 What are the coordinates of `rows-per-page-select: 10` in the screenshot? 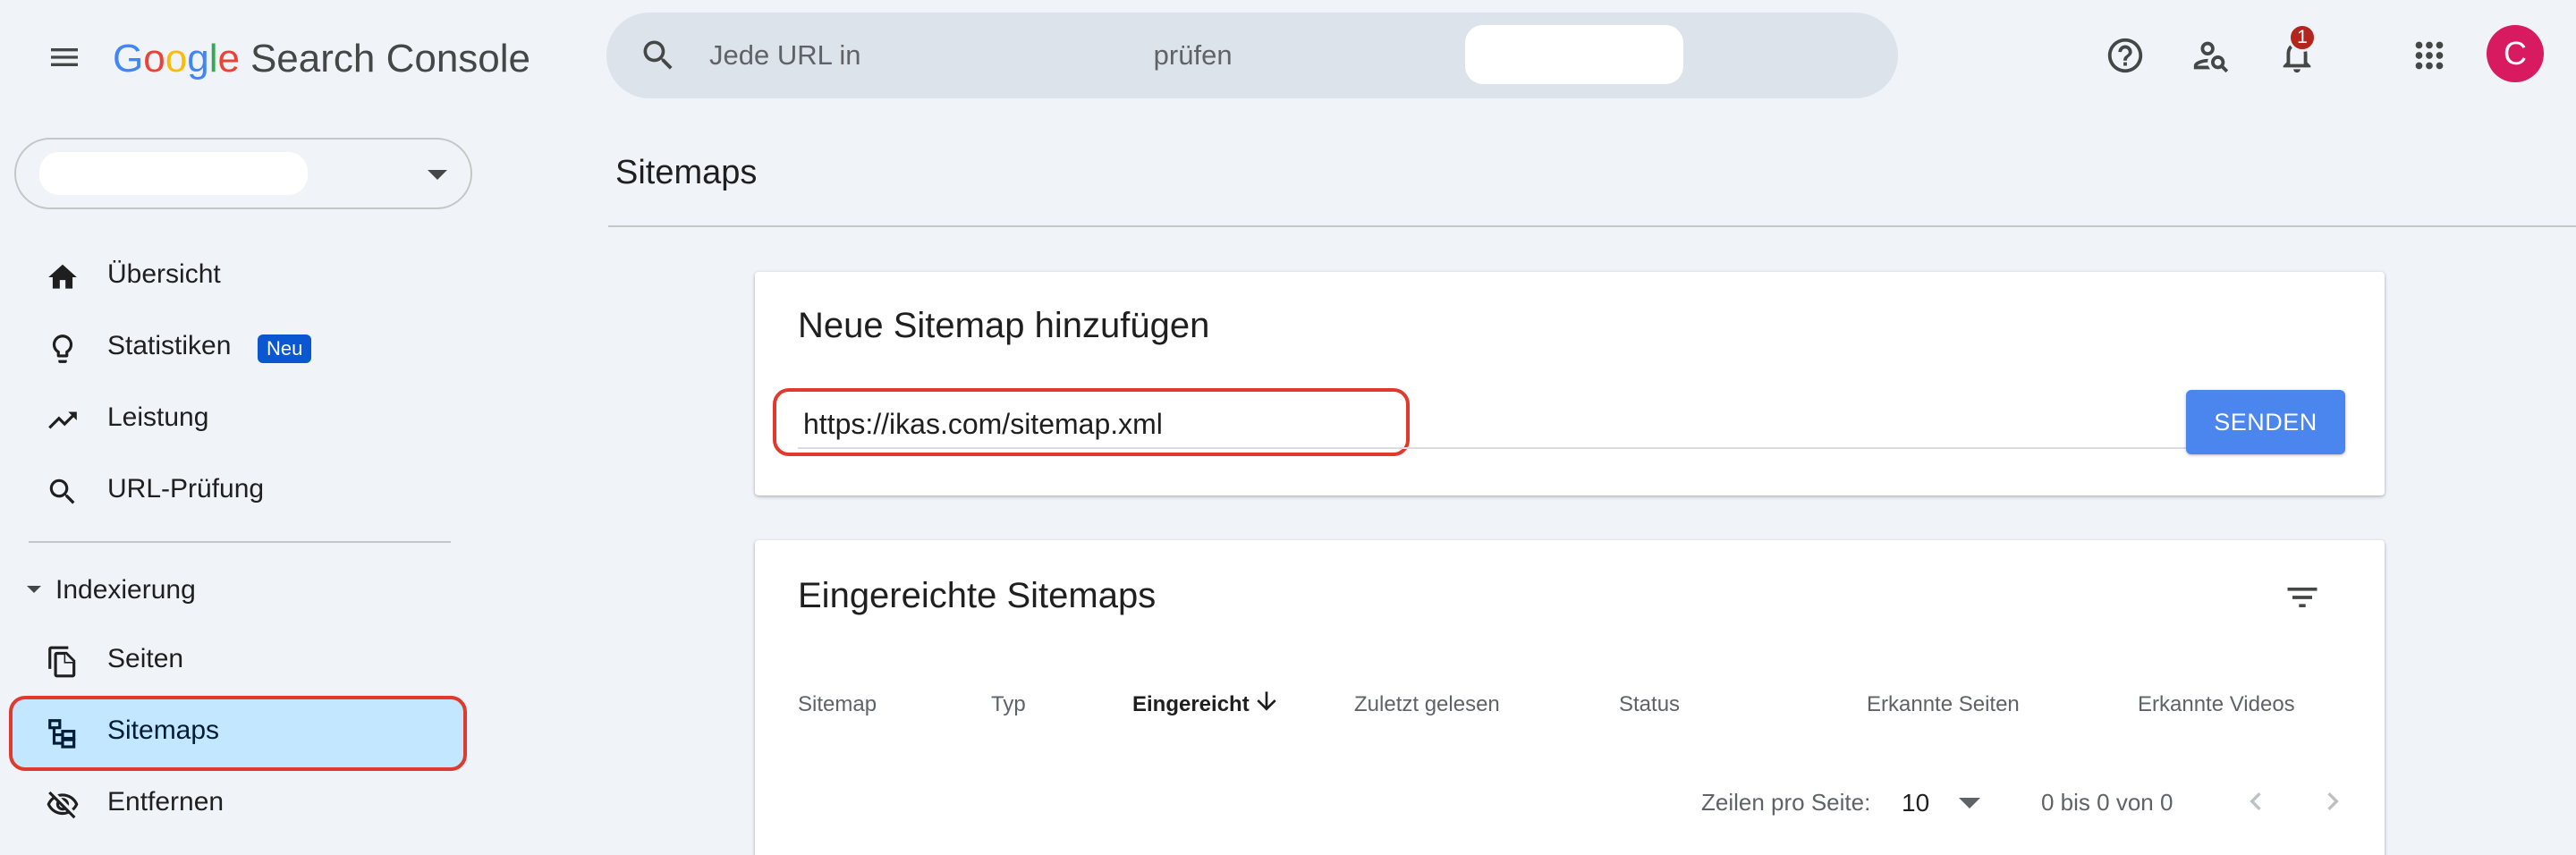 It's located at (1946, 802).